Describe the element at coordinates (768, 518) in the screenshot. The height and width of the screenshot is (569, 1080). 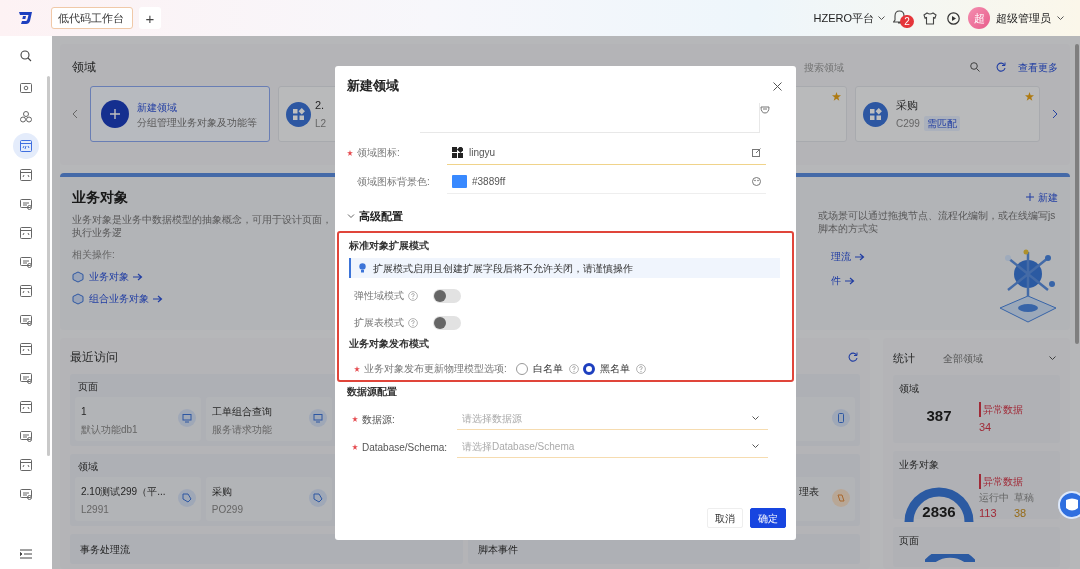
I see `confirm-button: 确定` at that location.